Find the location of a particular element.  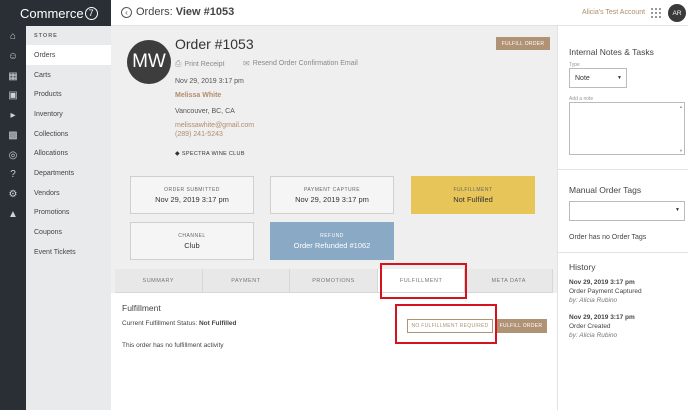

note-type-select: Note ▼ is located at coordinates (598, 78).